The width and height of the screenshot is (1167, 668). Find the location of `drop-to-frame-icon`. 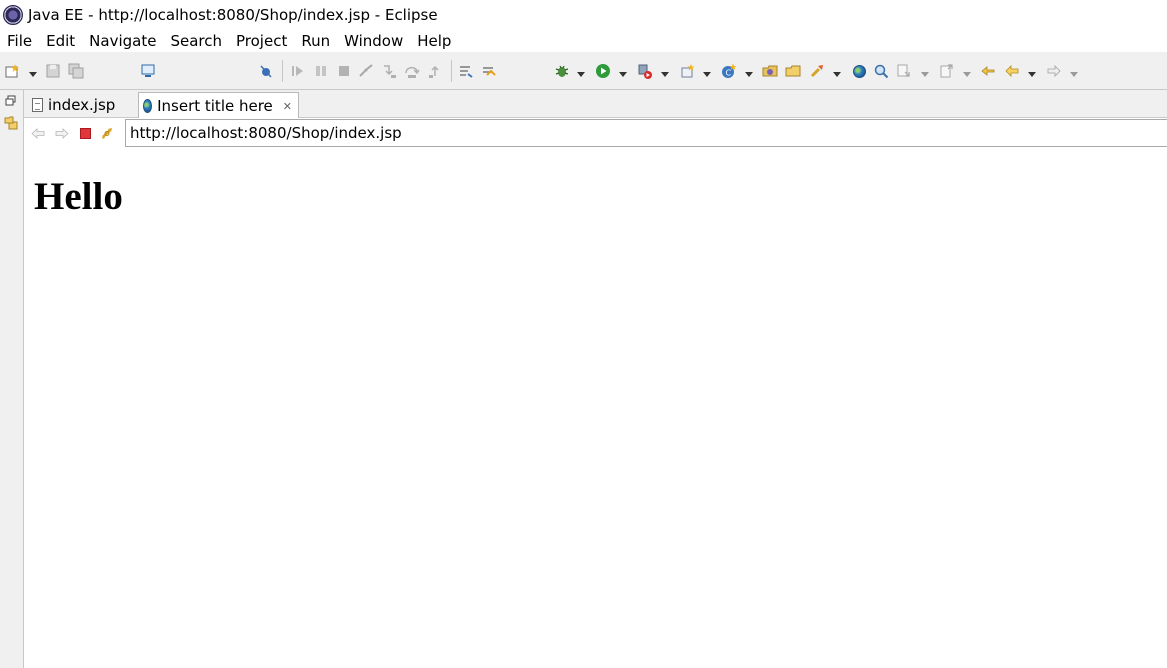

drop-to-frame-icon is located at coordinates (489, 71).